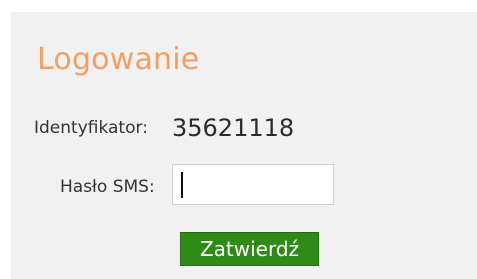 The height and width of the screenshot is (279, 477). Describe the element at coordinates (118, 59) in the screenshot. I see `page-title: Logowanie` at that location.